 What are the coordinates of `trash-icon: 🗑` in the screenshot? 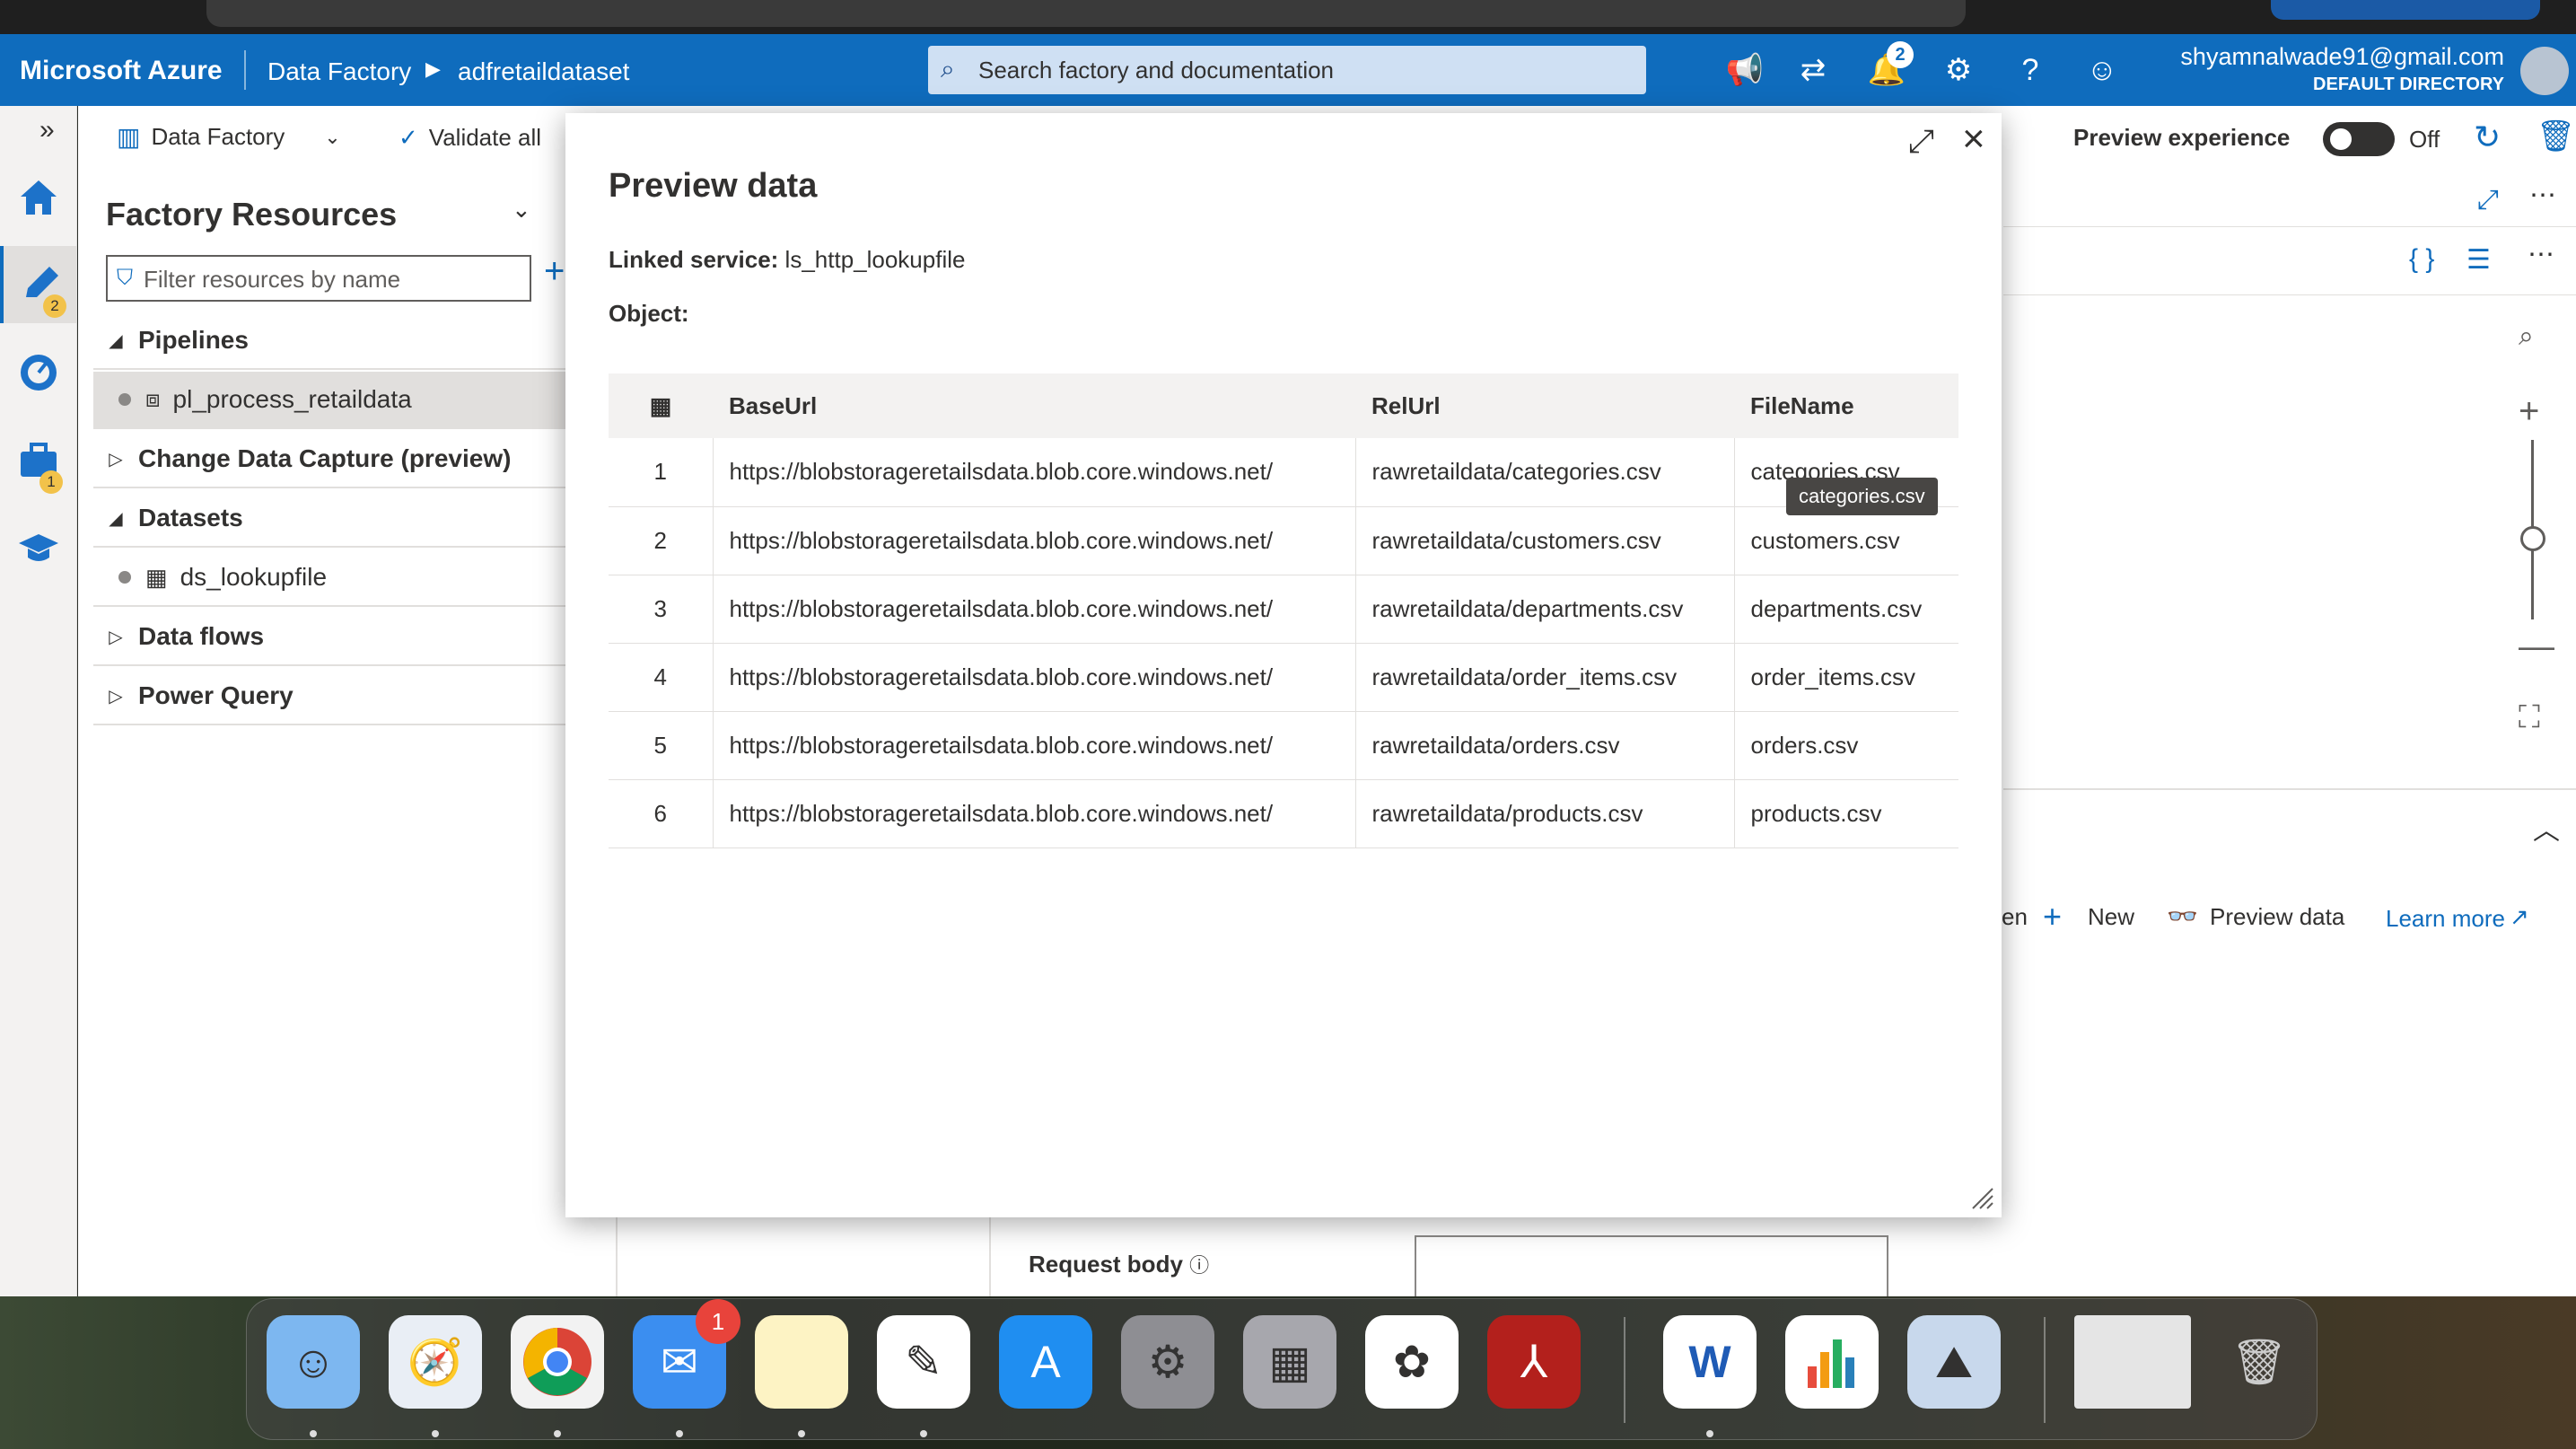 It's located at (2259, 1362).